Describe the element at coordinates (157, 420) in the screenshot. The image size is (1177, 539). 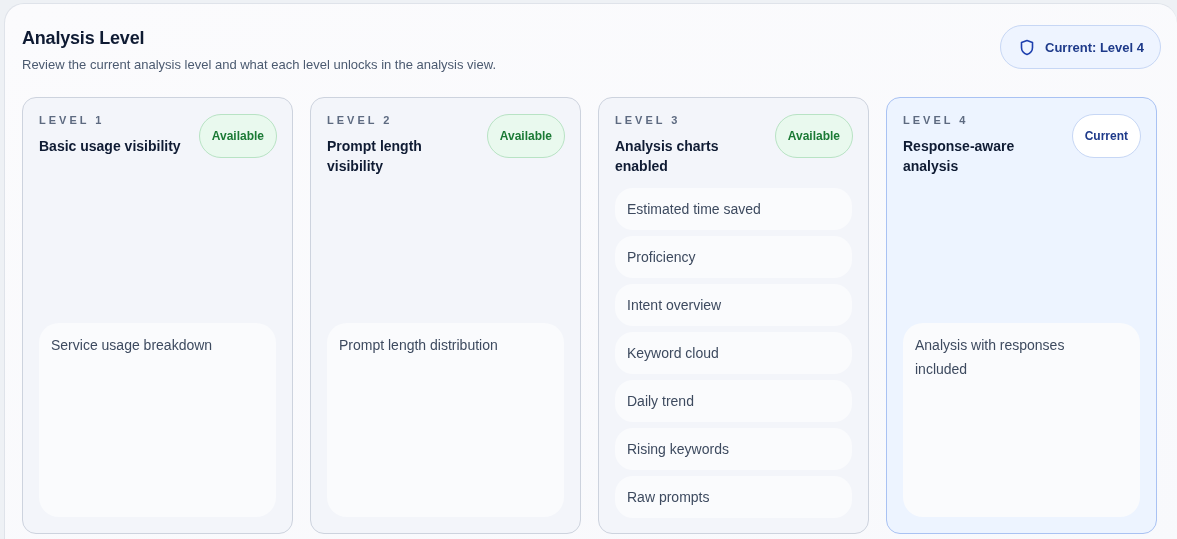
I see `feature-item: Service usage breakdown` at that location.